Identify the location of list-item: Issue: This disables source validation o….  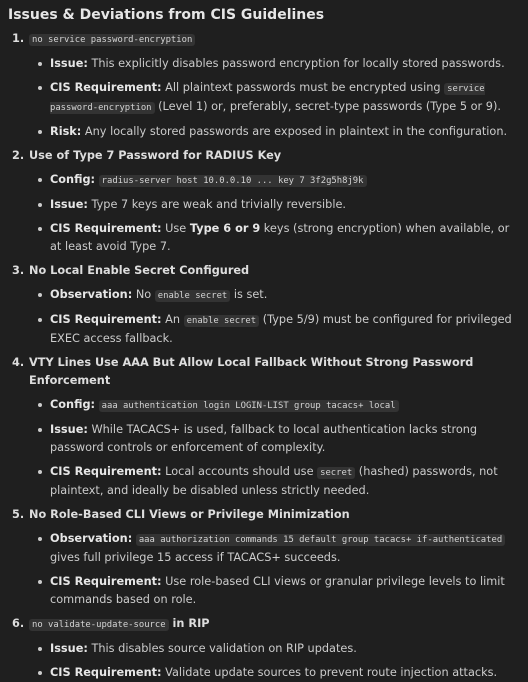
(280, 649).